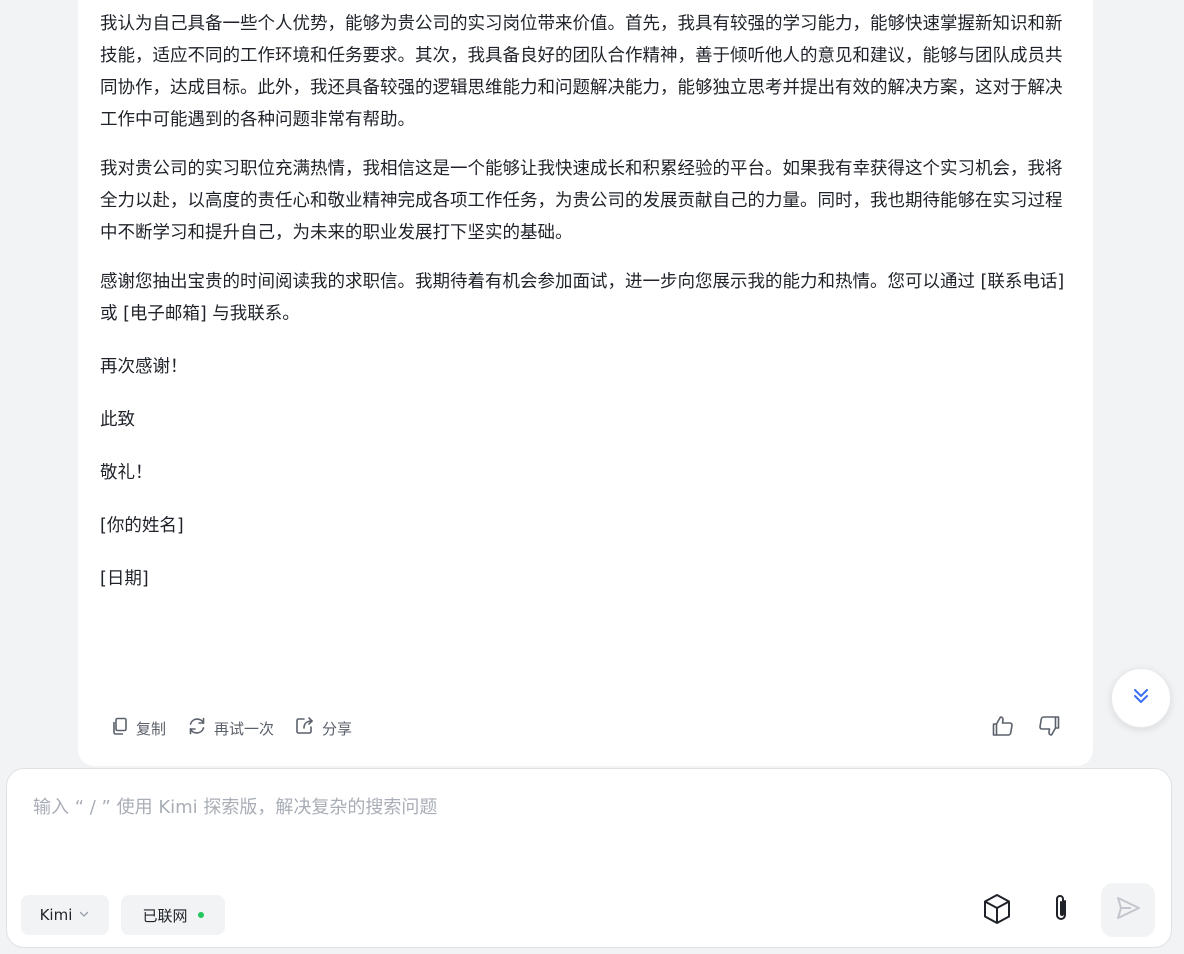 This screenshot has width=1184, height=954. Describe the element at coordinates (144, 367) in the screenshot. I see `closing-thanks: 再次感谢！` at that location.